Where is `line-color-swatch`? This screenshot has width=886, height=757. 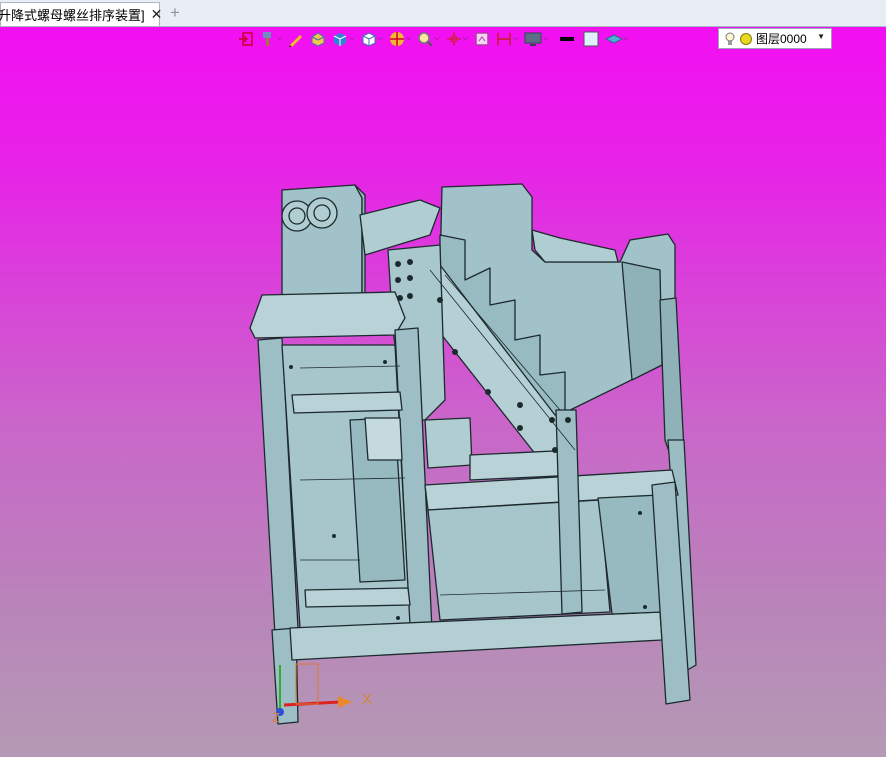 line-color-swatch is located at coordinates (567, 39).